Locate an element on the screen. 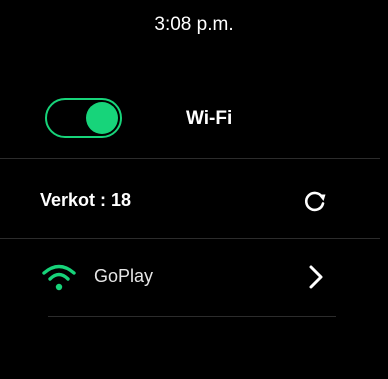 This screenshot has width=388, height=379. refresh-icon is located at coordinates (315, 201).